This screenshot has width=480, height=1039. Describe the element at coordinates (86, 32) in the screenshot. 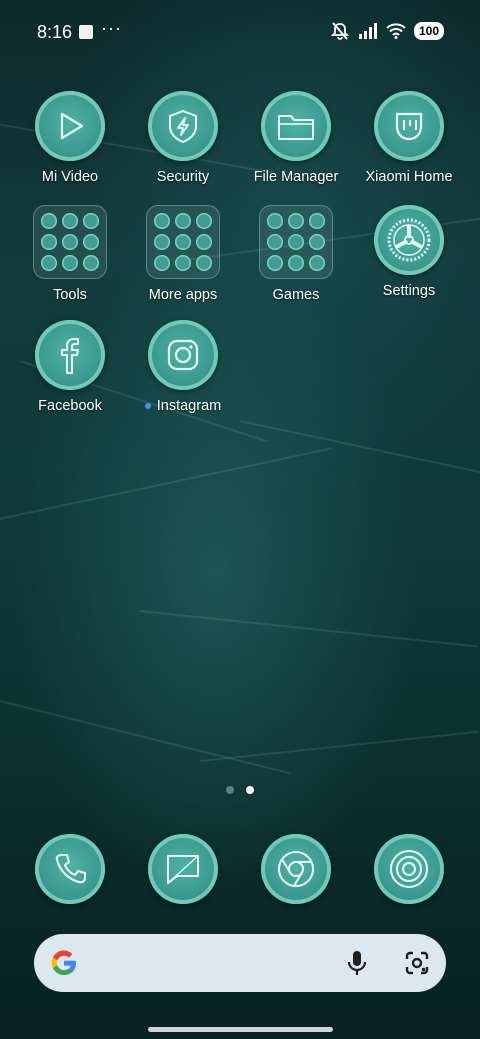

I see `notification-icon` at that location.